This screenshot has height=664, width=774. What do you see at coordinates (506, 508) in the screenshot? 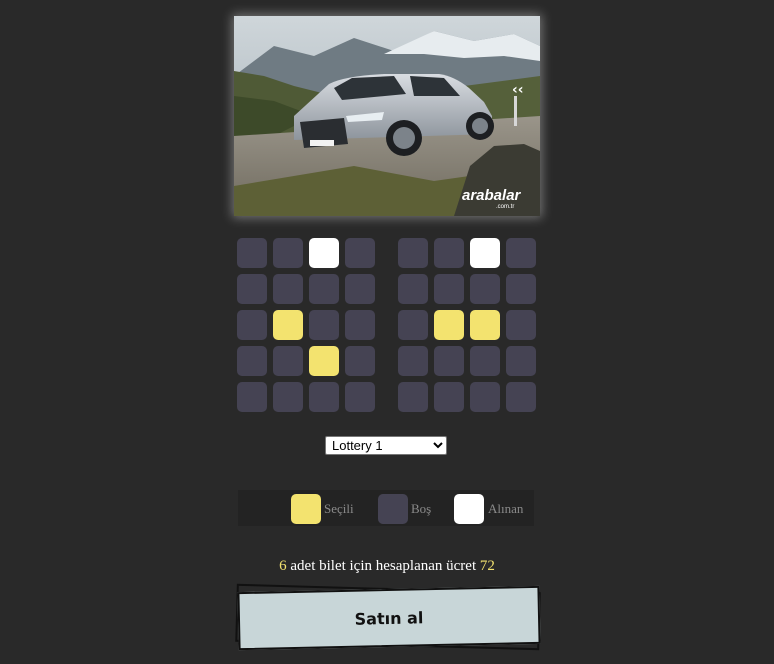
I see `legend-taken-label: Alınan` at bounding box center [506, 508].